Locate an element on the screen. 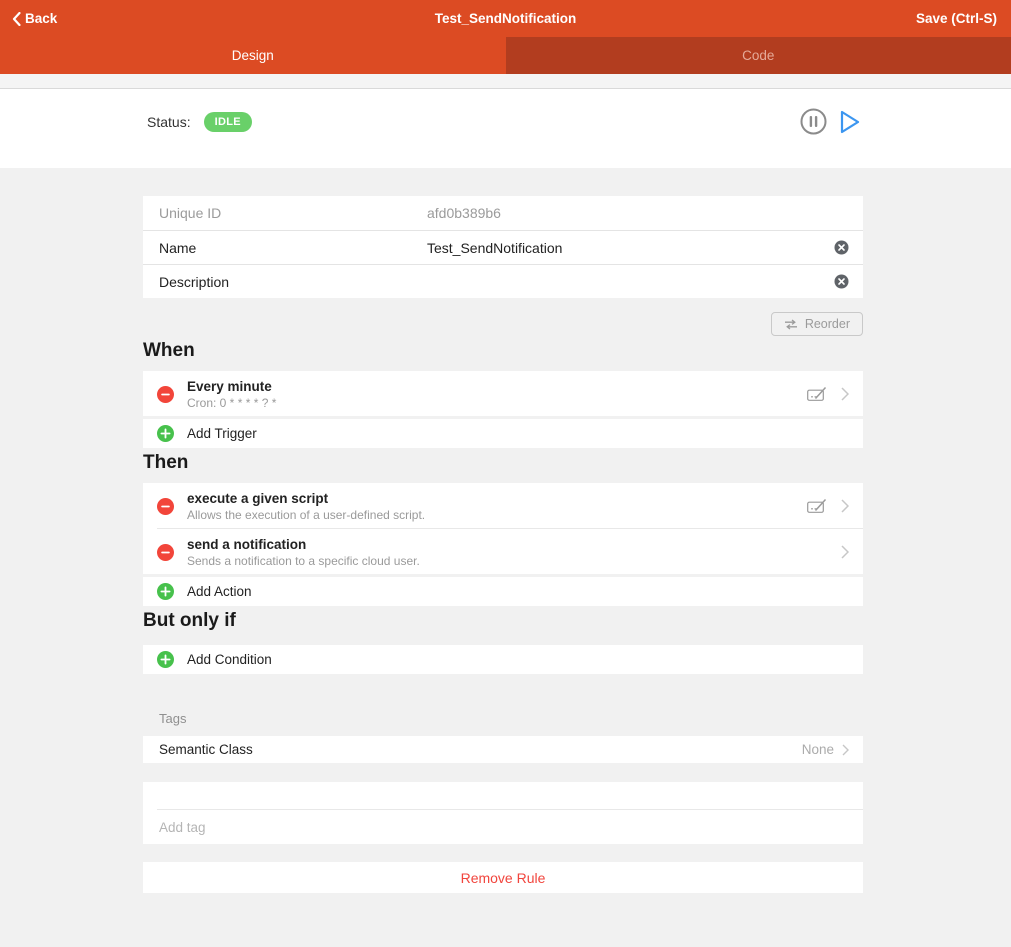 The width and height of the screenshot is (1011, 947). triggers-card: Every minute Cron: 0 * * * * ? * is located at coordinates (503, 393).